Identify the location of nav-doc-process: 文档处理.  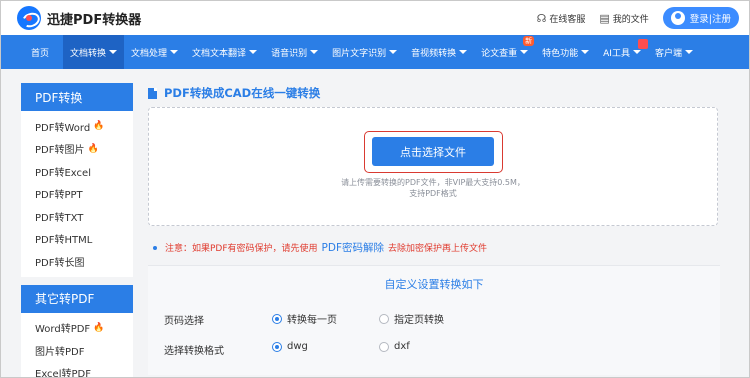
(154, 52).